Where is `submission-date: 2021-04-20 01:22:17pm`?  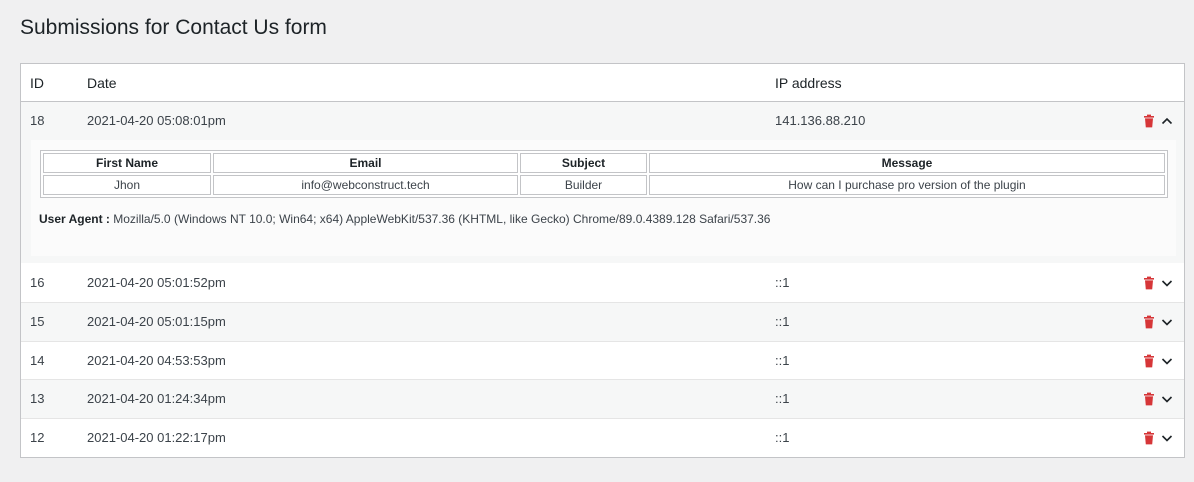
submission-date: 2021-04-20 01:22:17pm is located at coordinates (156, 437).